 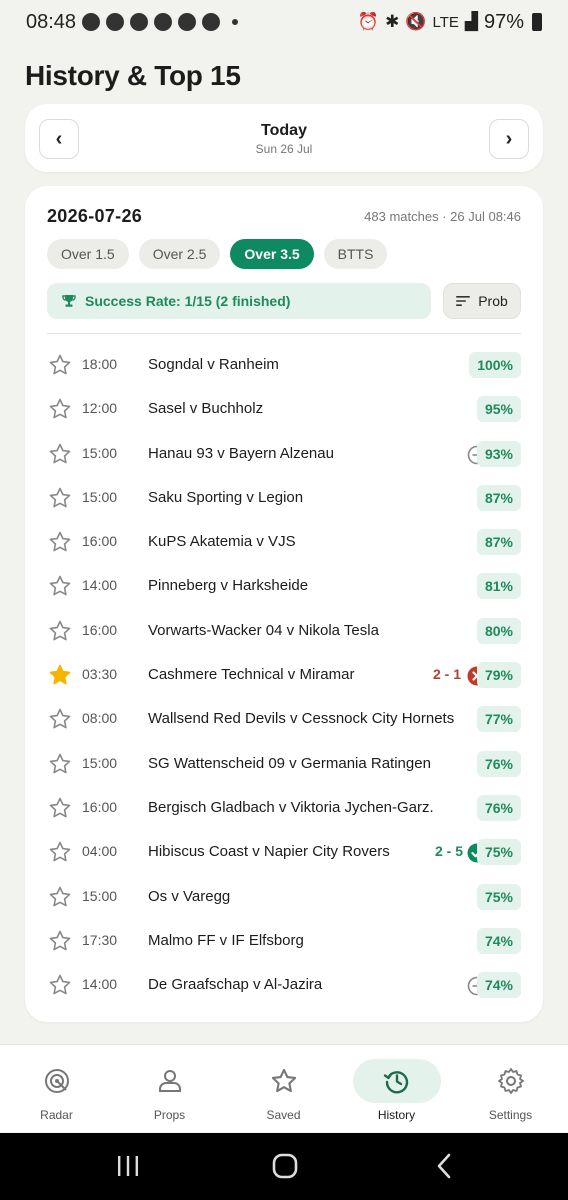 I want to click on nav-history: History, so click(x=396, y=1089).